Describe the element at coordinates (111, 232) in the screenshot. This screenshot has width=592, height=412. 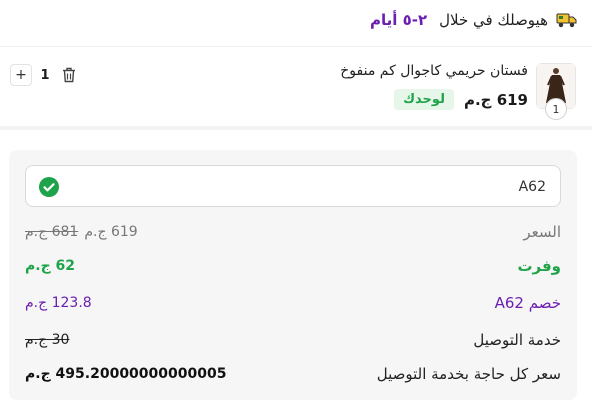
I see `price-new: 619 ج.م` at that location.